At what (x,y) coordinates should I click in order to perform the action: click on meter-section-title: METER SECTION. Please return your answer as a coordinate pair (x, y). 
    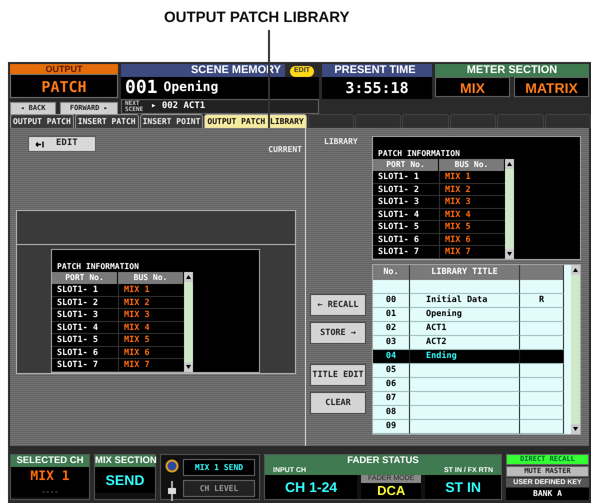
    Looking at the image, I should click on (512, 70).